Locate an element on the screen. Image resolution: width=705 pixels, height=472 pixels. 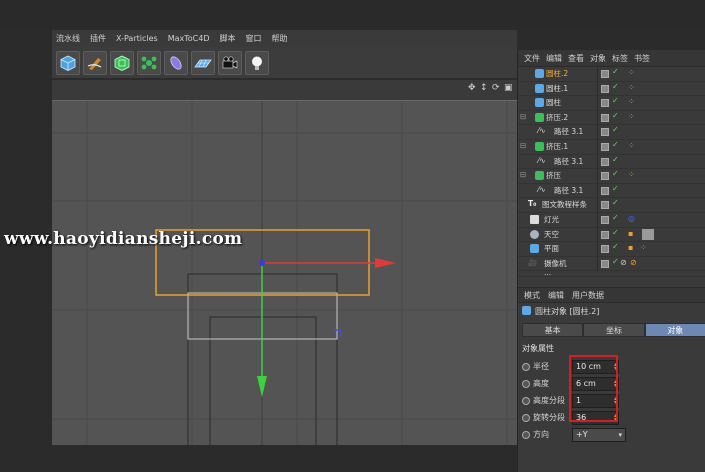
menu-pipeline: 流水线 is located at coordinates (68, 38).